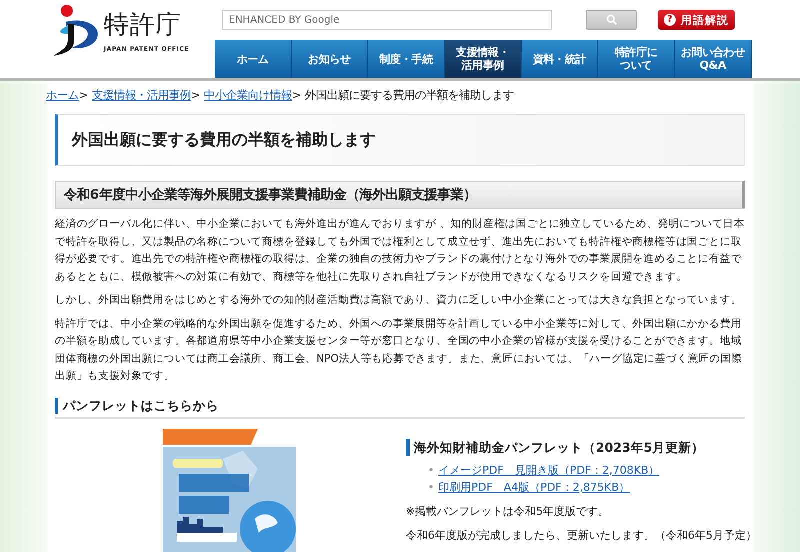 The height and width of the screenshot is (552, 800). I want to click on breadcrumb-current: 外国出願に要する費用の半額を補助します, so click(409, 95).